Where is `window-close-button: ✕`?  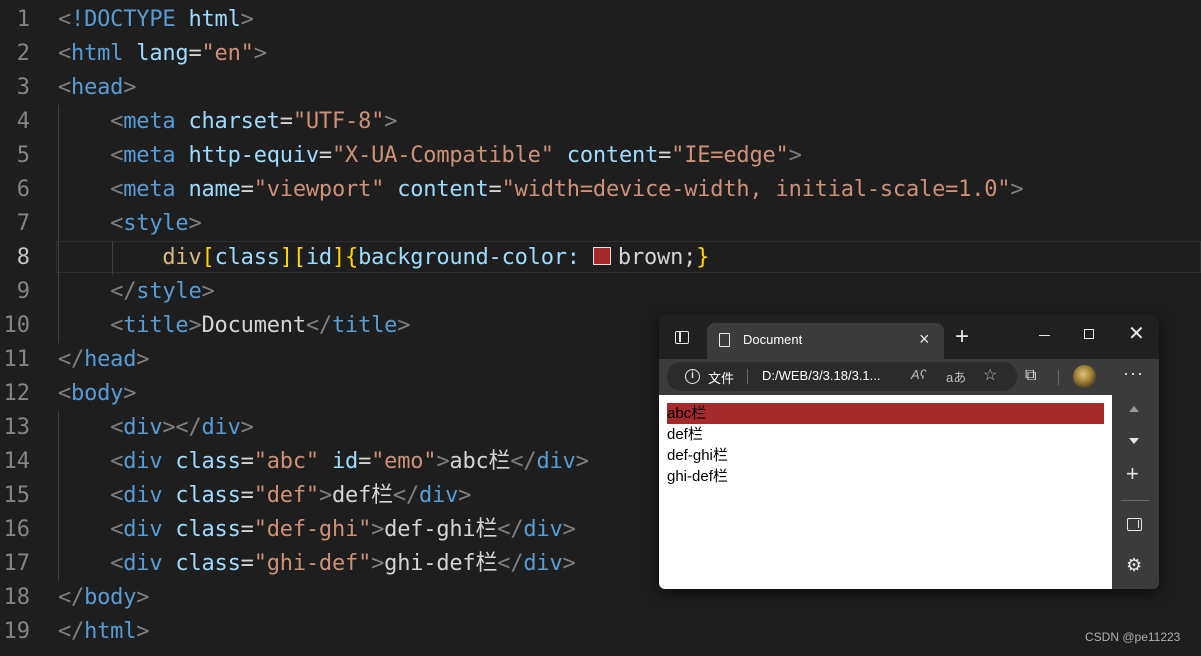 window-close-button: ✕ is located at coordinates (1136, 334).